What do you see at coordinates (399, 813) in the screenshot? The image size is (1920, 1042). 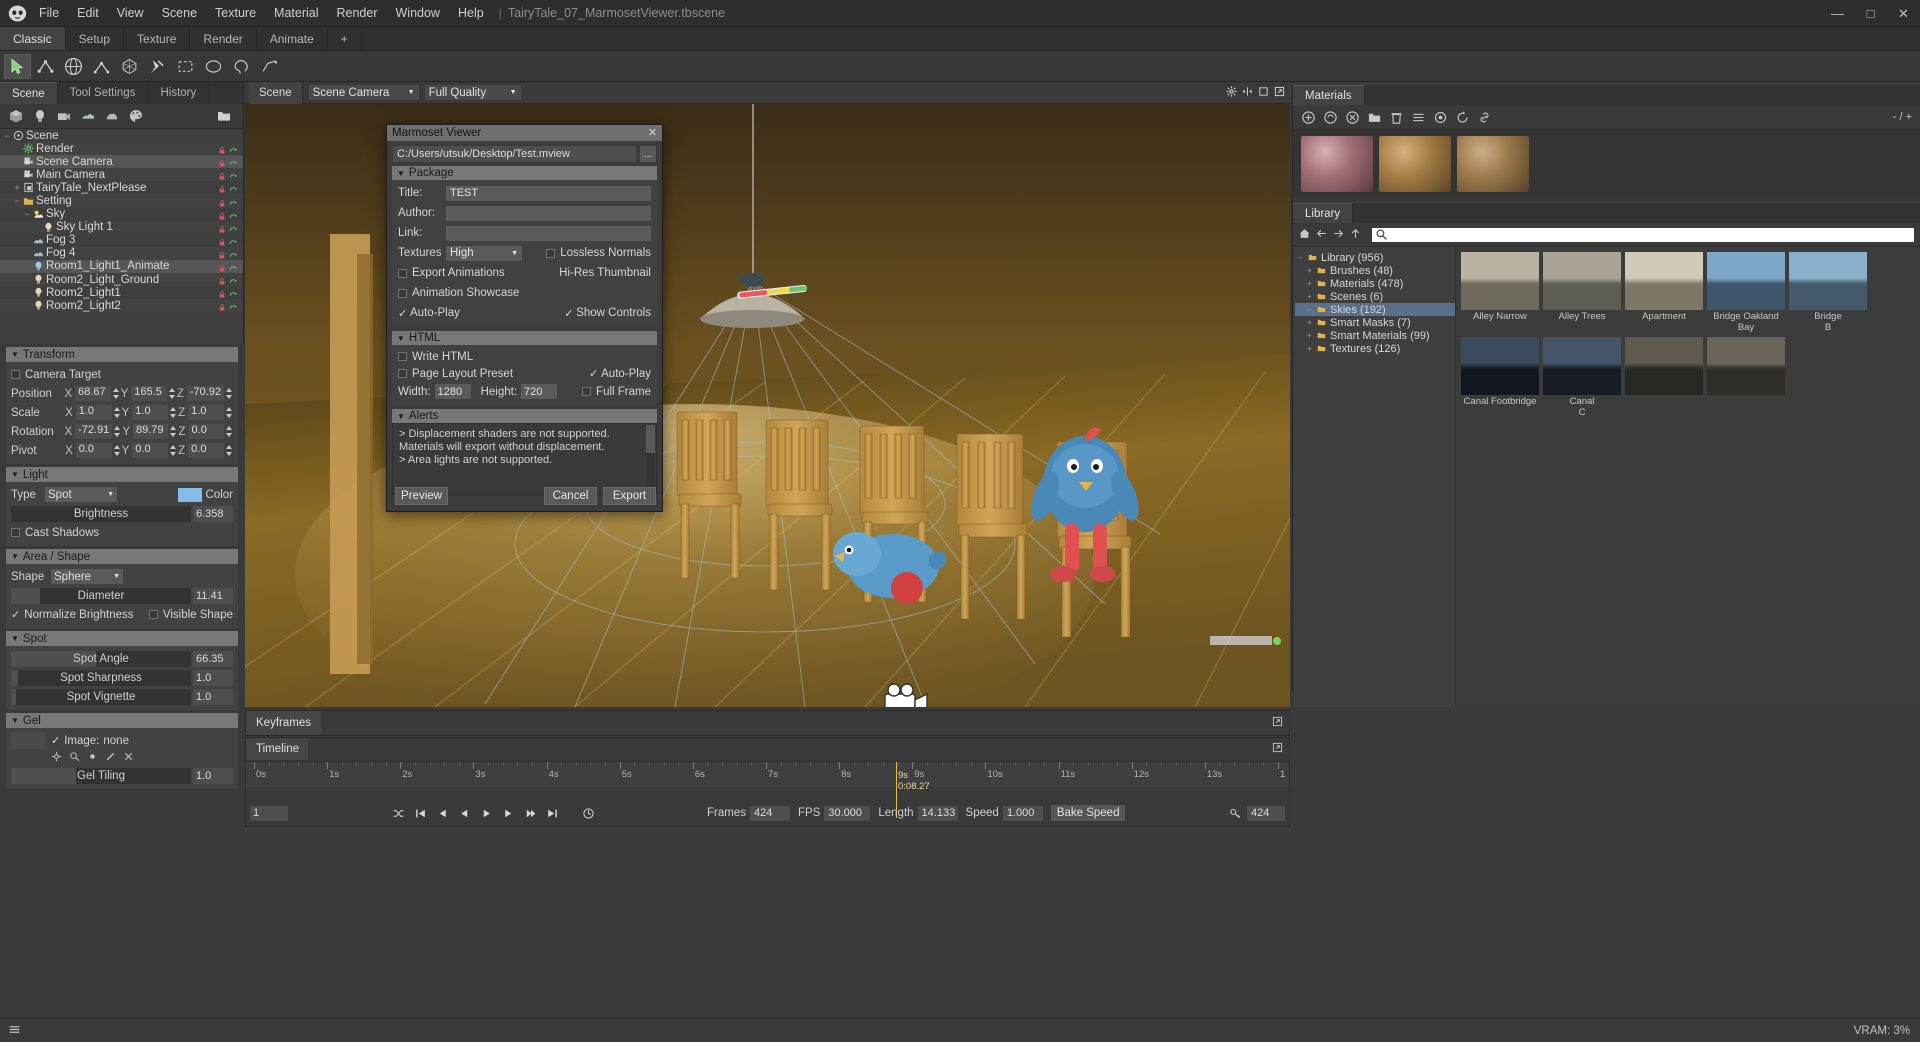 I see `shuffle-icon` at bounding box center [399, 813].